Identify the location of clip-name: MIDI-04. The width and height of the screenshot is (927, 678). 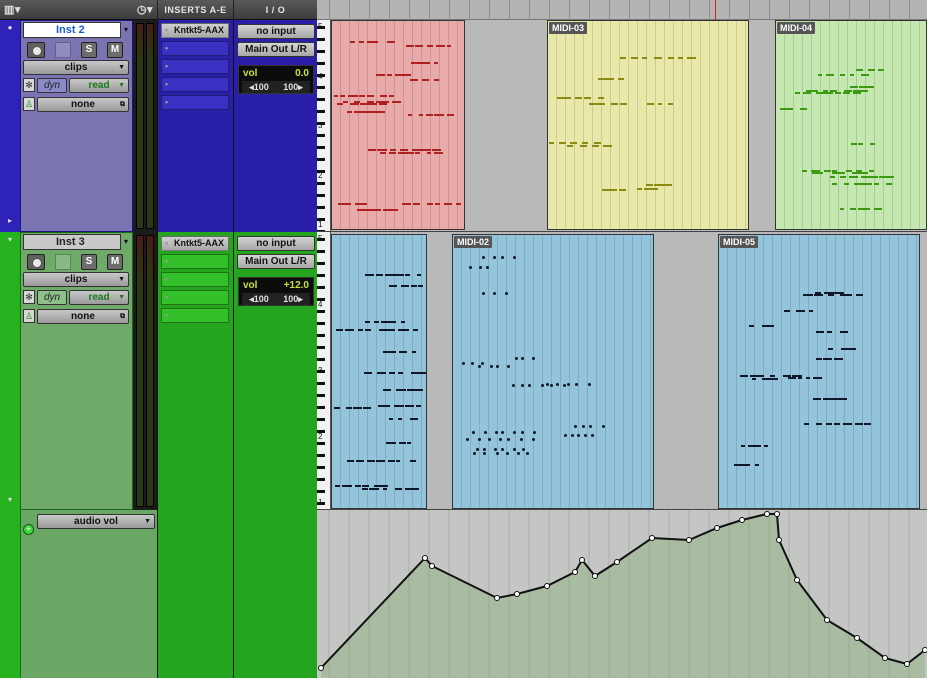
(796, 28).